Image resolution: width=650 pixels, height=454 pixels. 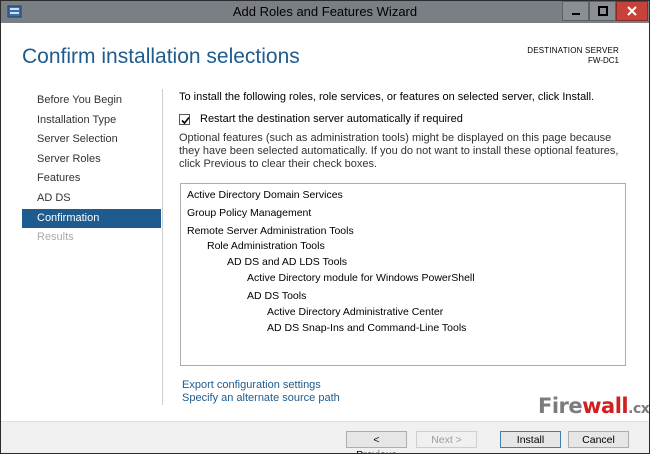 What do you see at coordinates (55, 237) in the screenshot?
I see `nav-item-results: Results` at bounding box center [55, 237].